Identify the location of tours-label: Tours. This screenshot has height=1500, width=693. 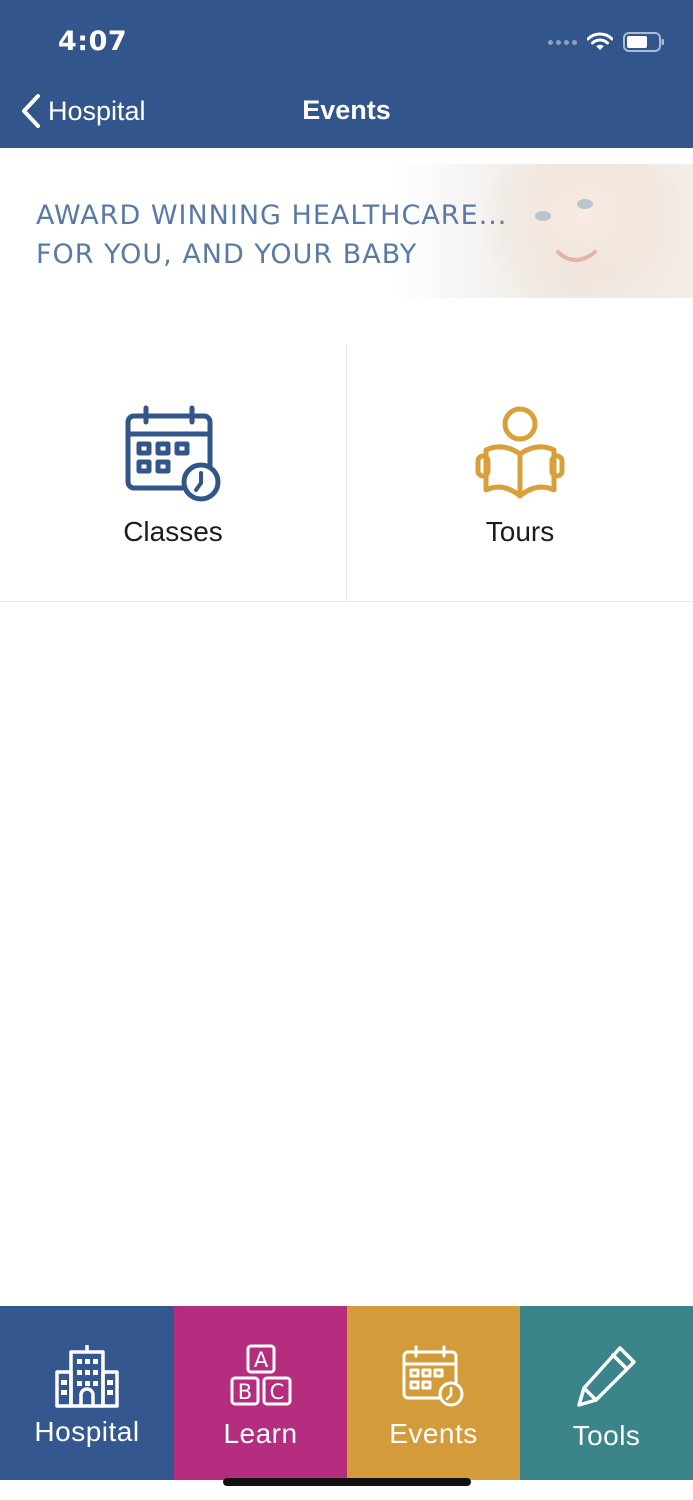
(520, 531).